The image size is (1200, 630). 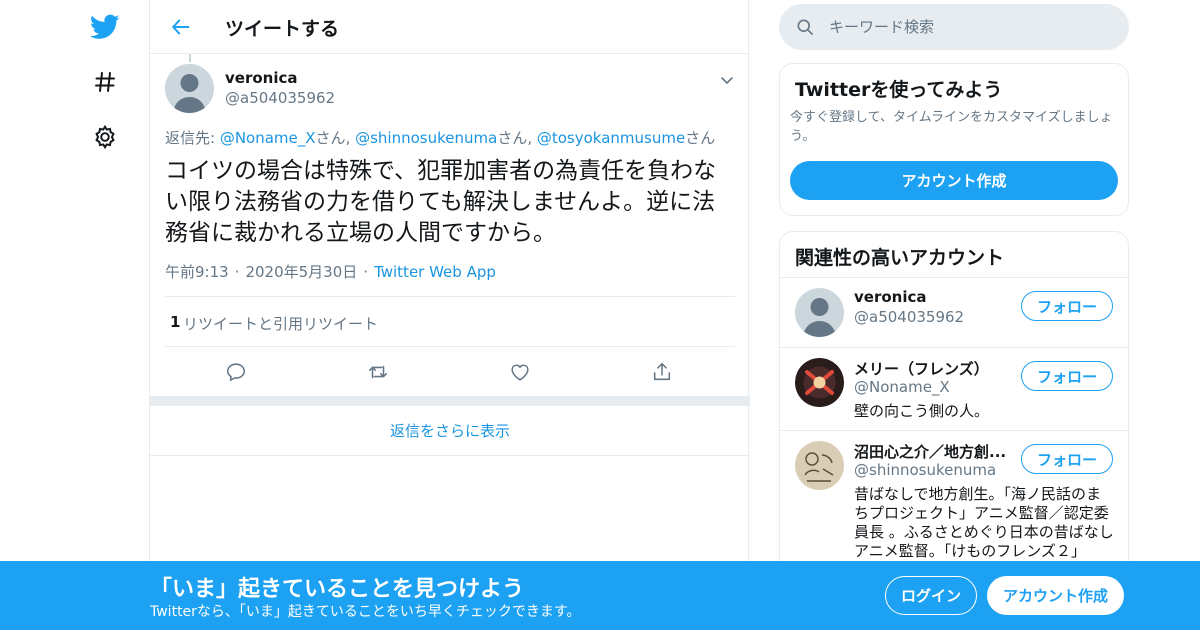 What do you see at coordinates (301, 272) in the screenshot?
I see `tweet-date: 2020年5月30日` at bounding box center [301, 272].